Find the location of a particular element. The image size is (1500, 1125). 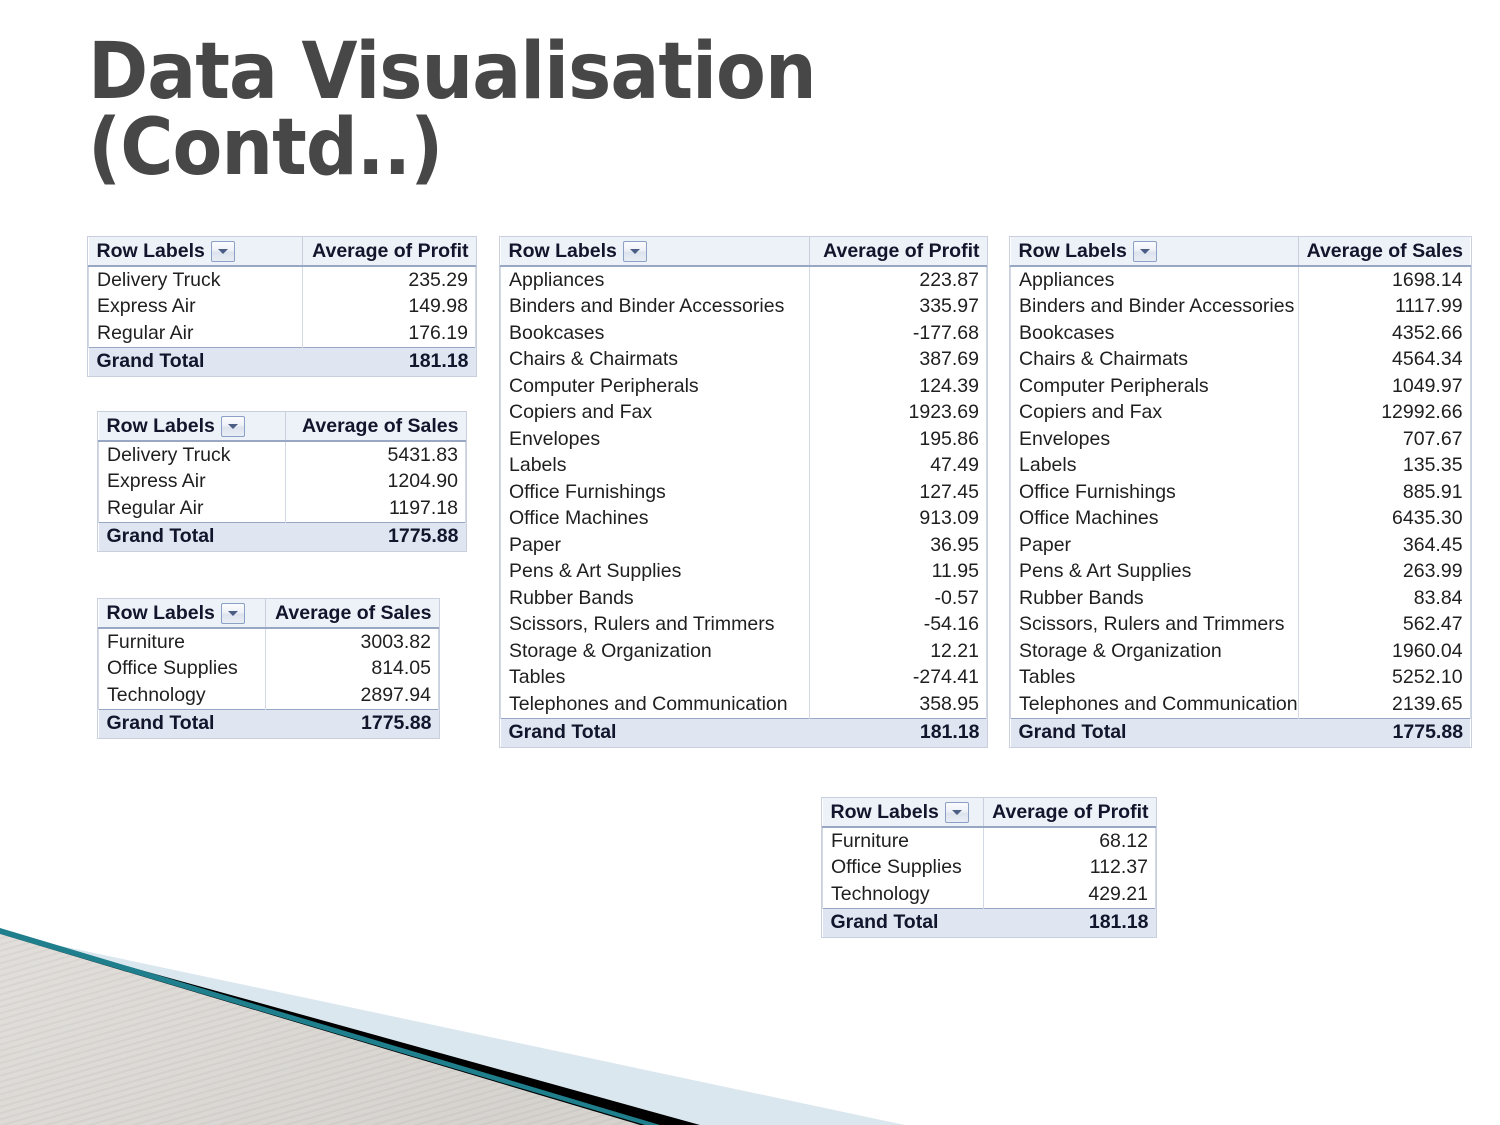

row-value-cell: 5252.10 is located at coordinates (1384, 677).